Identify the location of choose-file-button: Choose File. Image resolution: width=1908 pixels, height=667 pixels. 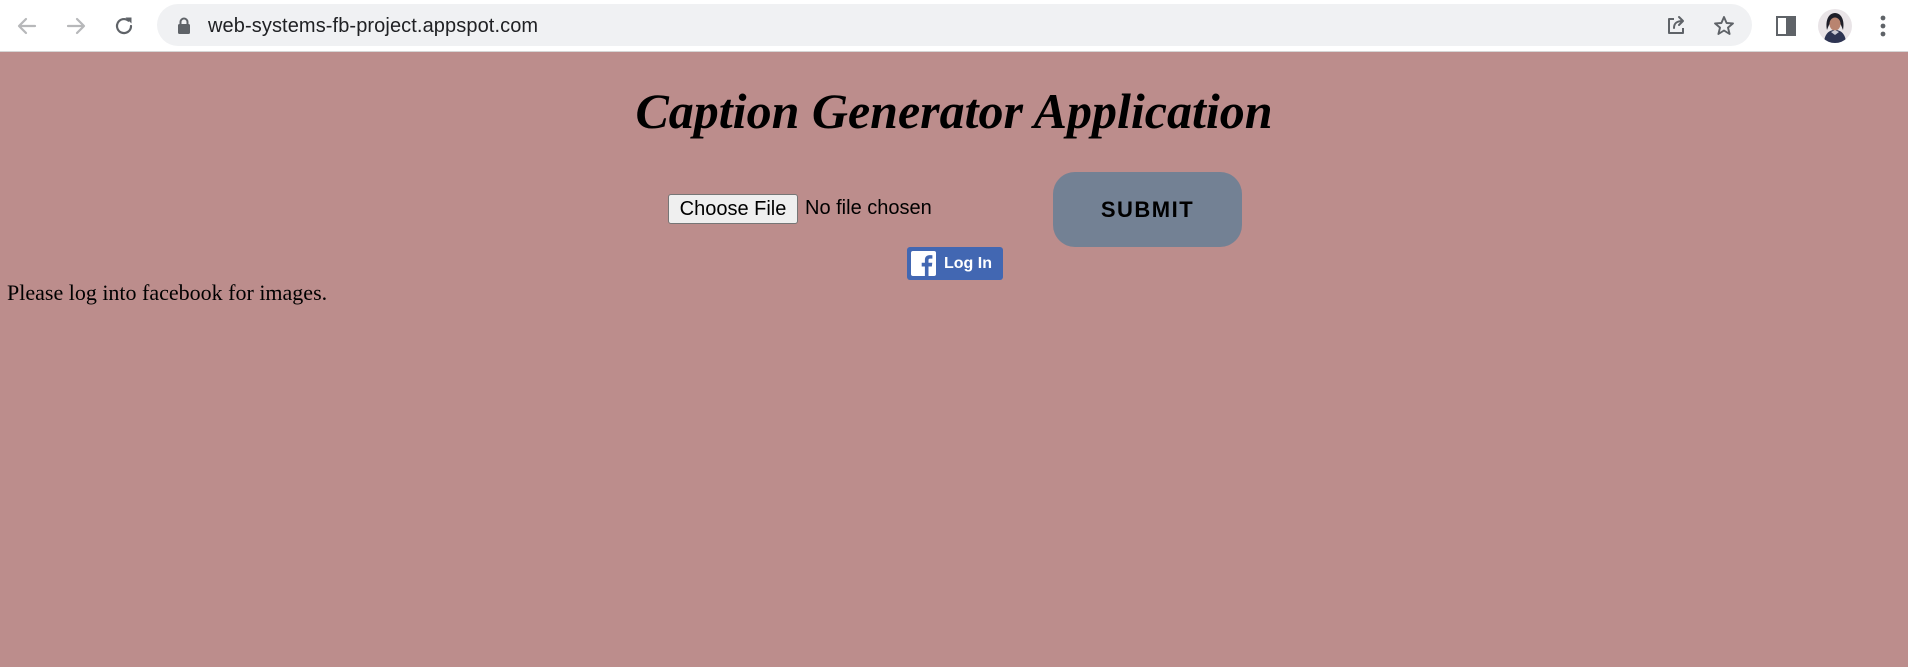
(733, 209).